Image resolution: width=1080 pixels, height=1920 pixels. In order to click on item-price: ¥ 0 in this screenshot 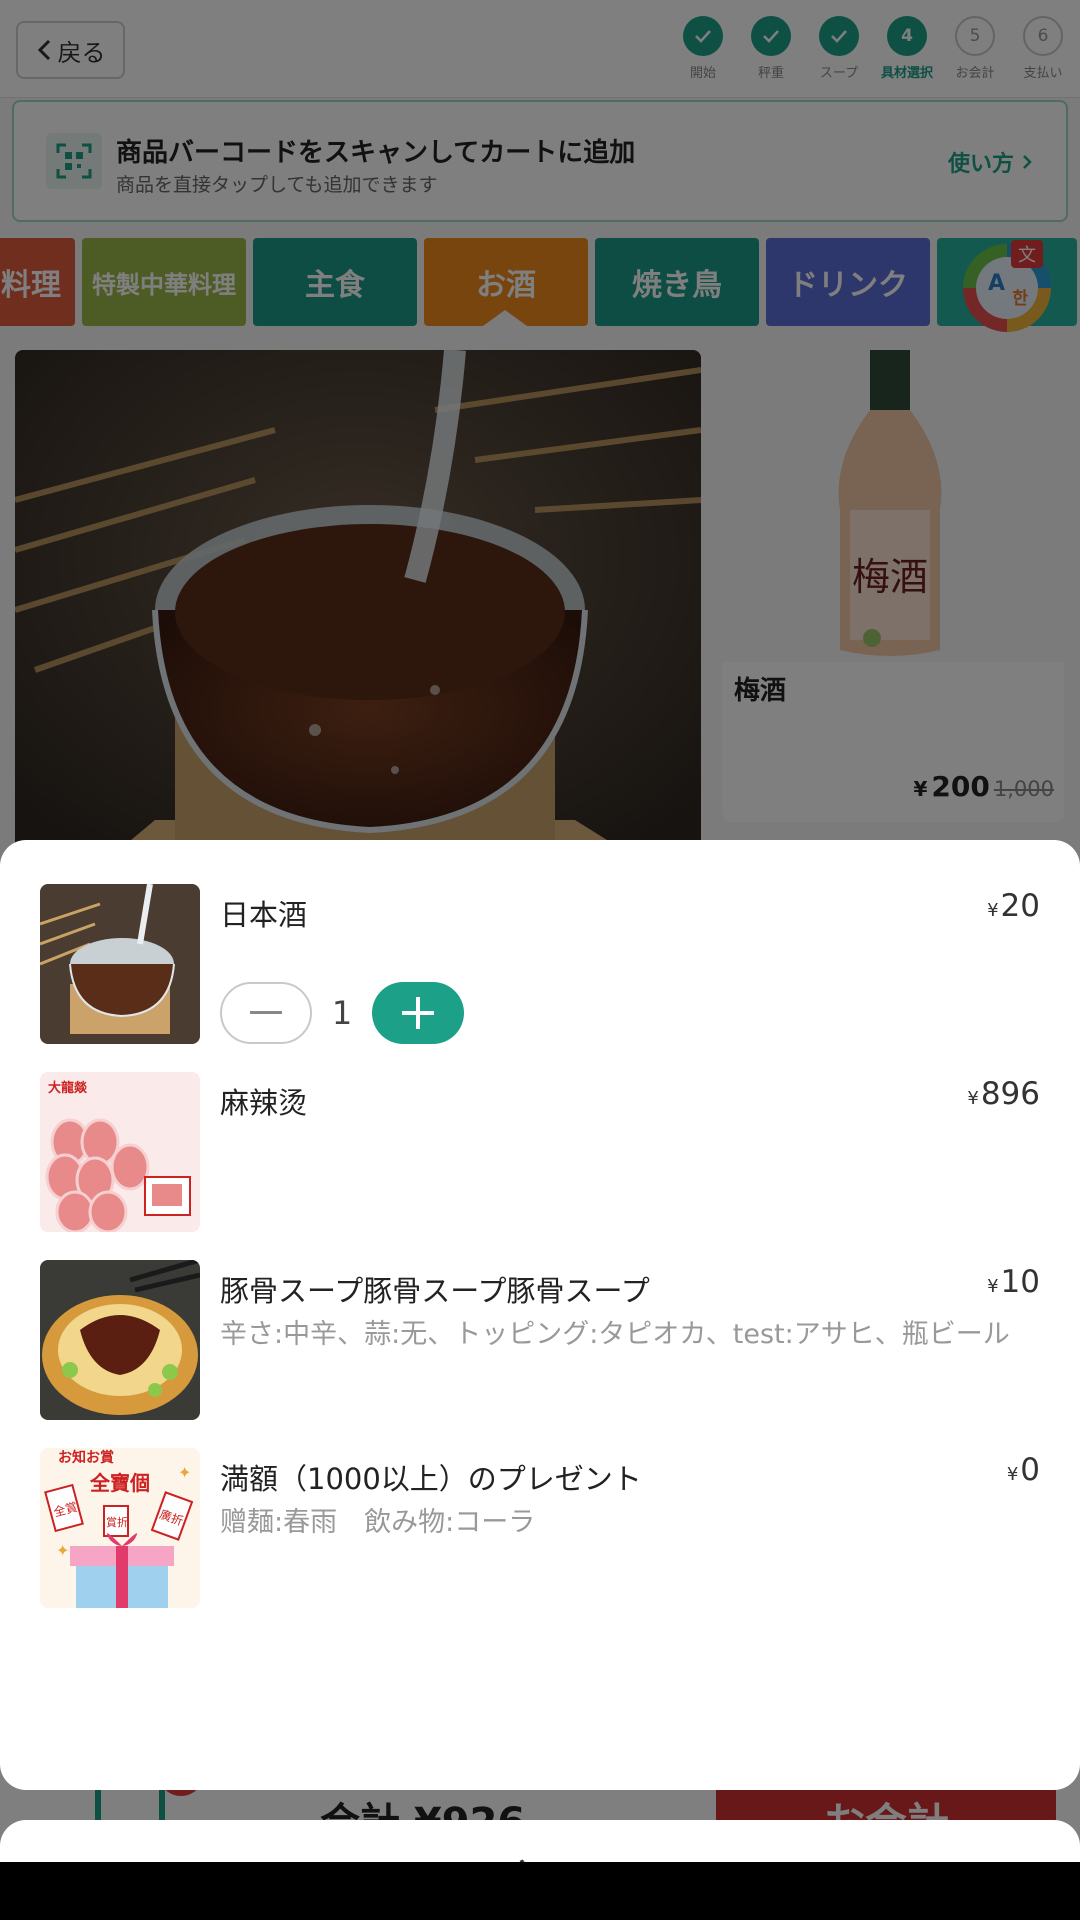, I will do `click(1023, 1470)`.